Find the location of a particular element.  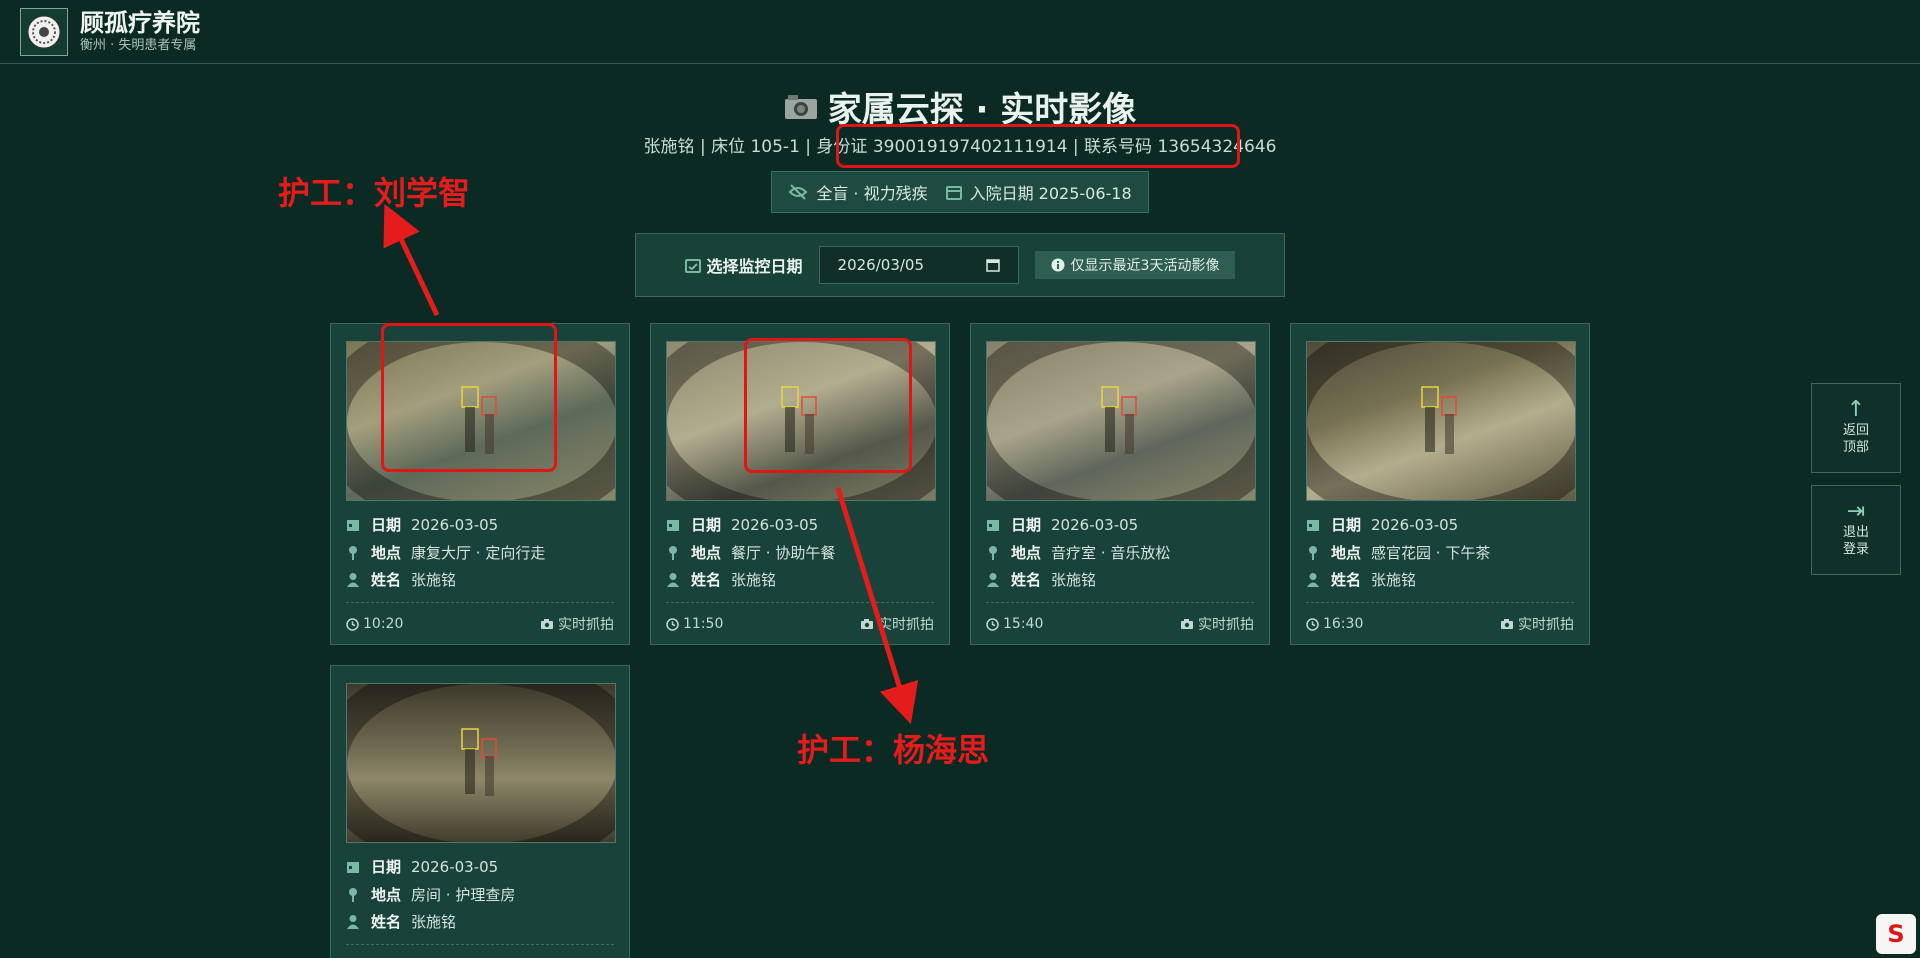

logout-button: ⇥ 退出 登录 is located at coordinates (1856, 530).